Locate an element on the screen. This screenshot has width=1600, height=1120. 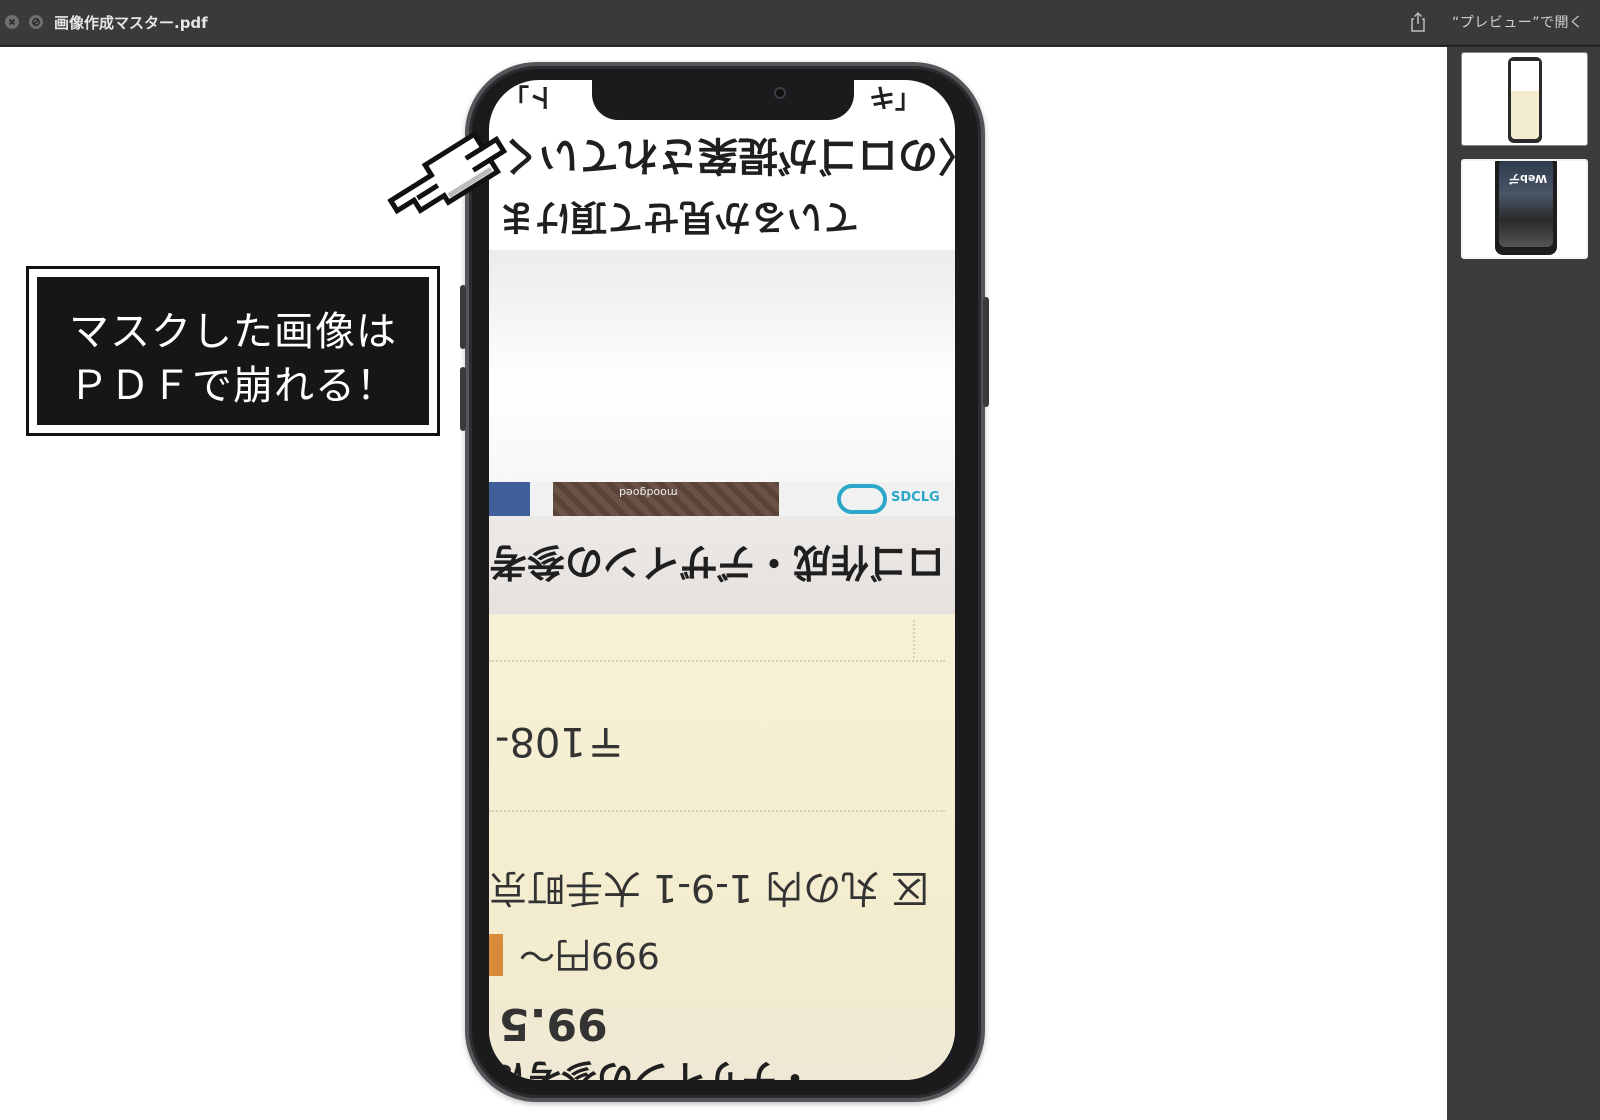
thumbnail-label: Webデ is located at coordinates (1528, 178).